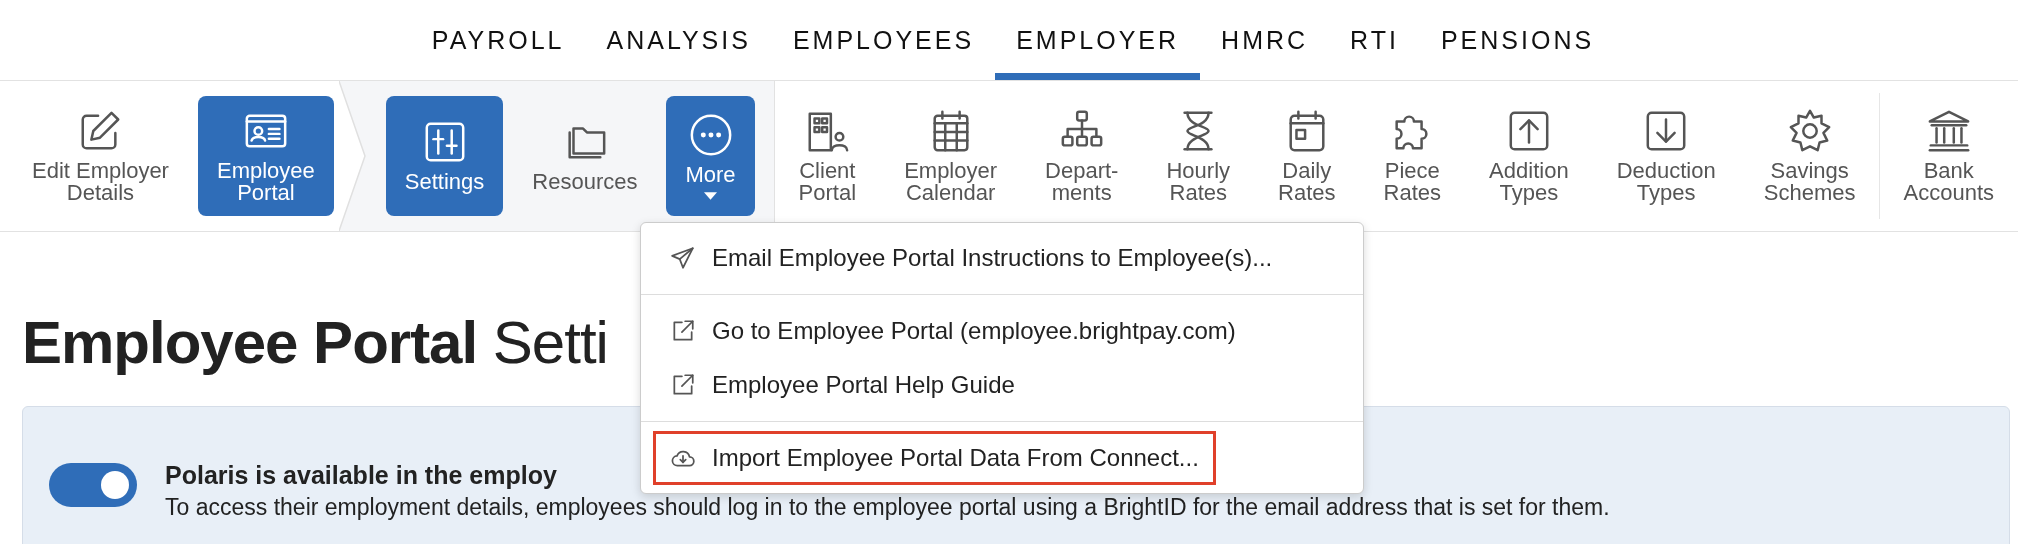 This screenshot has height=544, width=2018. I want to click on page-title: Employee Portal Setti, so click(315, 343).